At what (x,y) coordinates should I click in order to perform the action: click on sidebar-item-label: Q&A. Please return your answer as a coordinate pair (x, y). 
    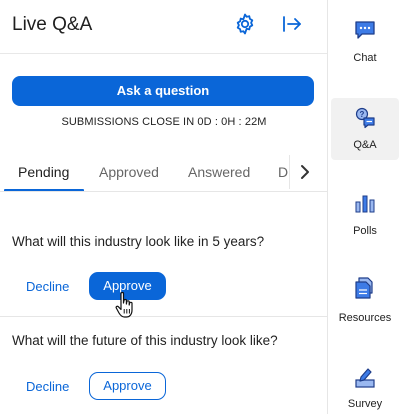
    Looking at the image, I should click on (365, 145).